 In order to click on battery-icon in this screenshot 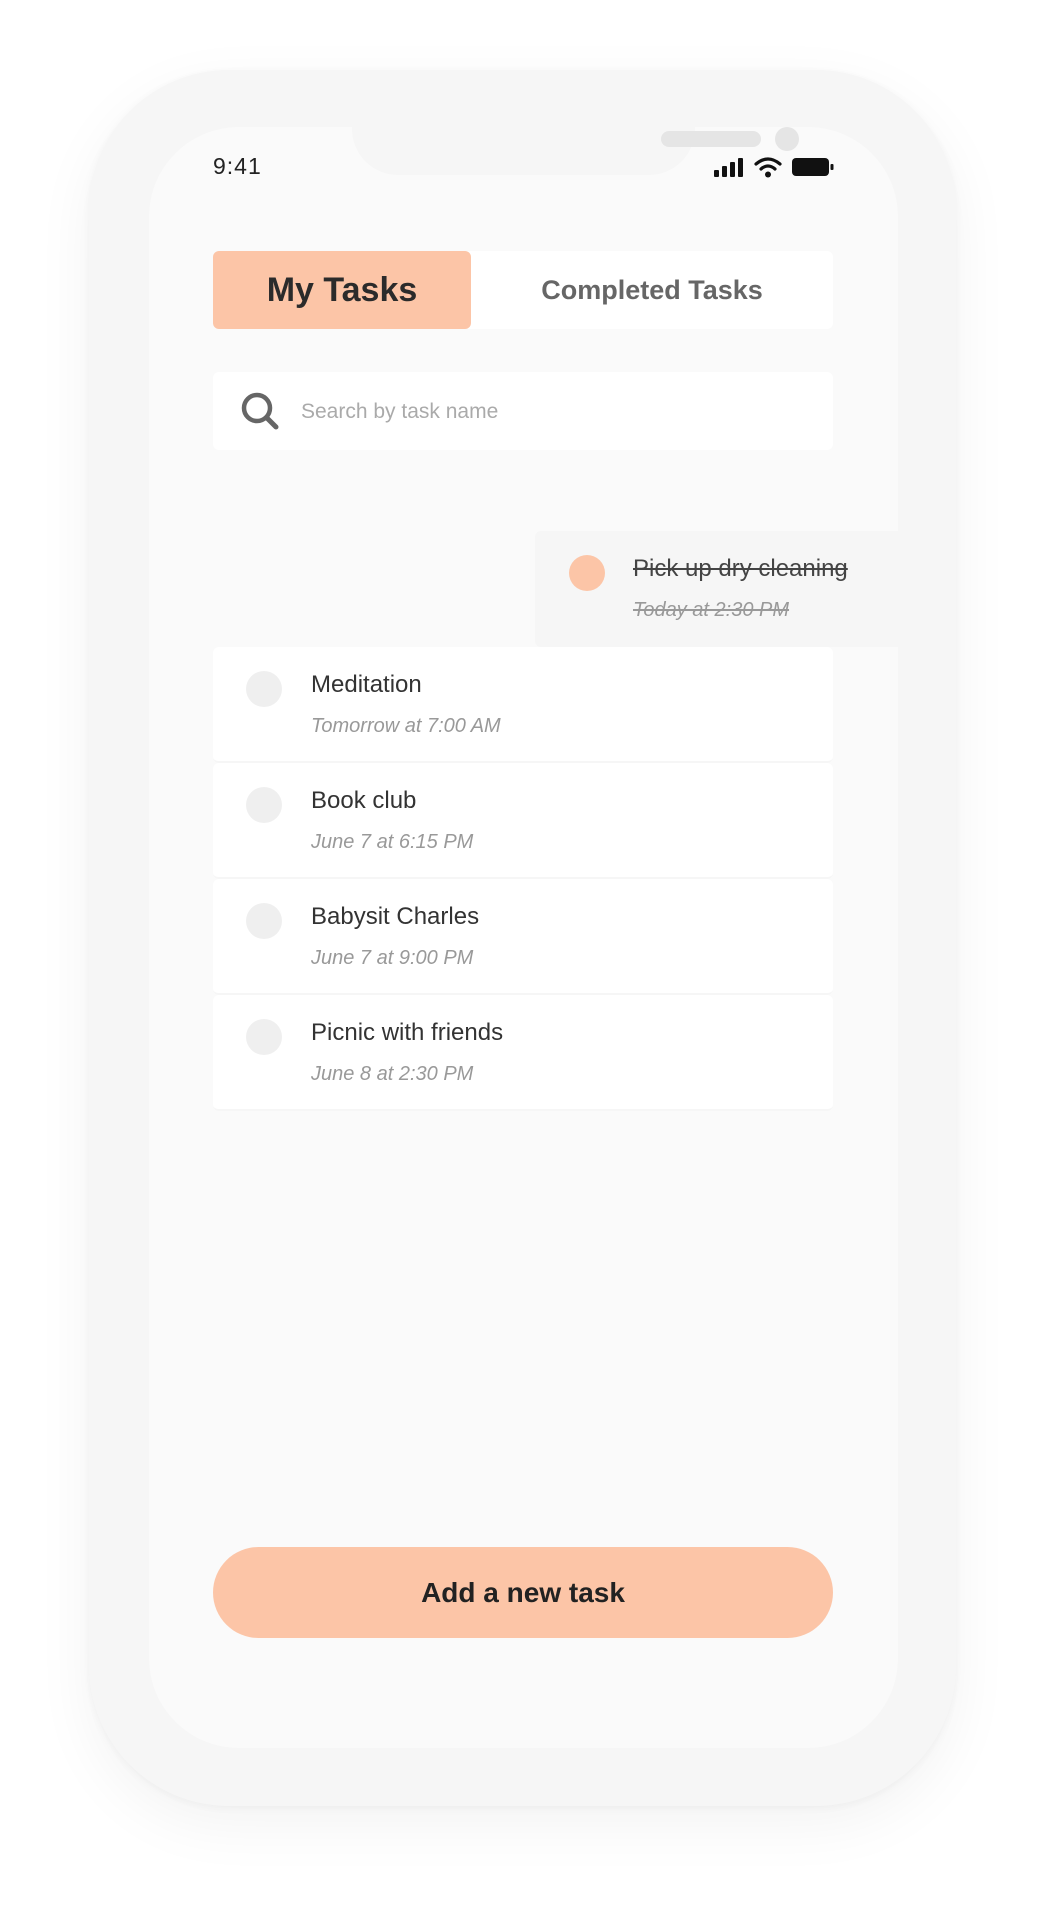, I will do `click(813, 167)`.